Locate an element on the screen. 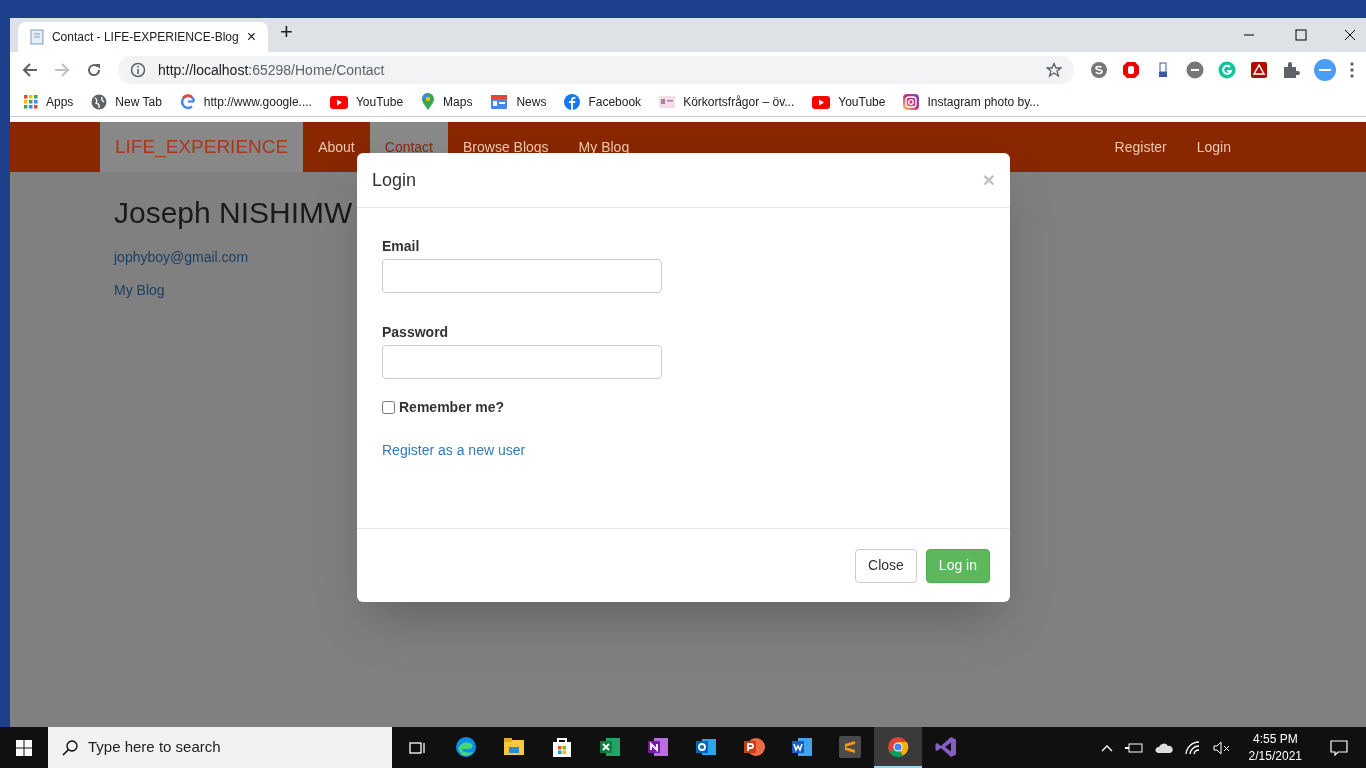  google-g-icon is located at coordinates (187, 102).